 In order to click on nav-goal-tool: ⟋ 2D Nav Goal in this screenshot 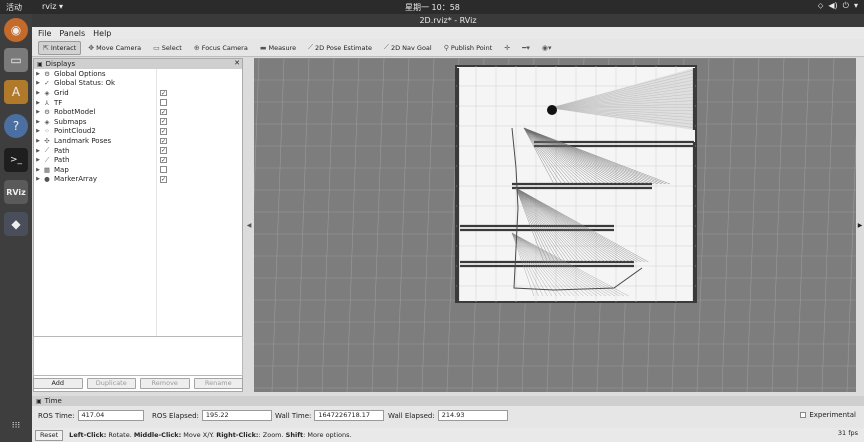, I will do `click(408, 48)`.